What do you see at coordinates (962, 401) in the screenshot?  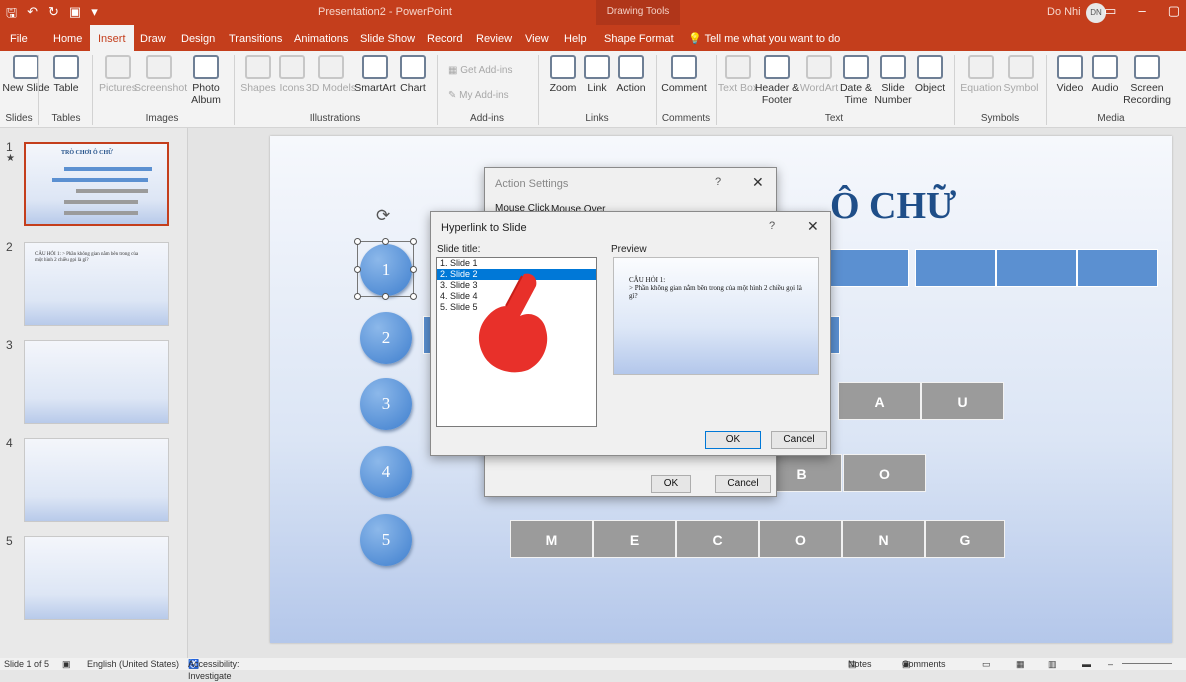 I see `puzzle-cell: U` at bounding box center [962, 401].